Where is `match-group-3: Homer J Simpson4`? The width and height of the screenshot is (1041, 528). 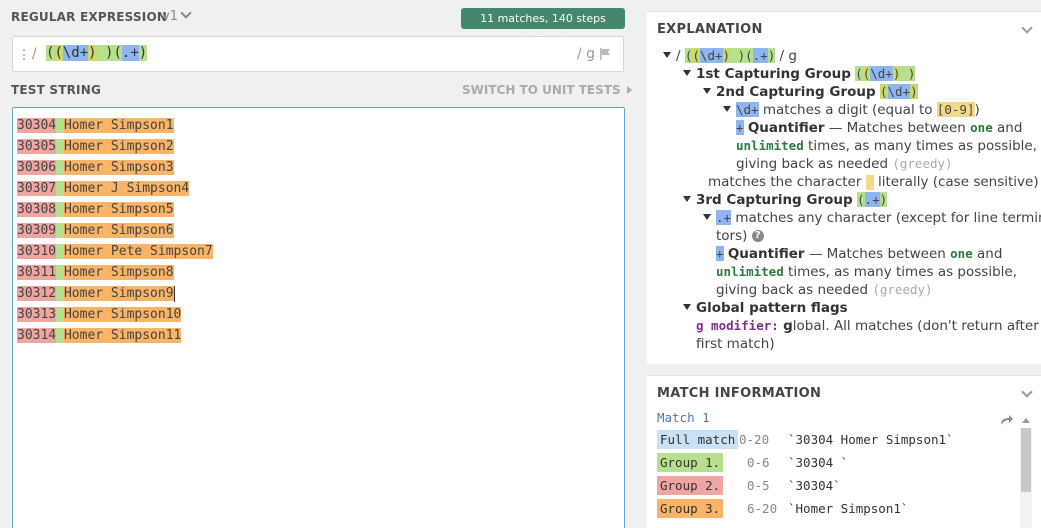 match-group-3: Homer J Simpson4 is located at coordinates (126, 188).